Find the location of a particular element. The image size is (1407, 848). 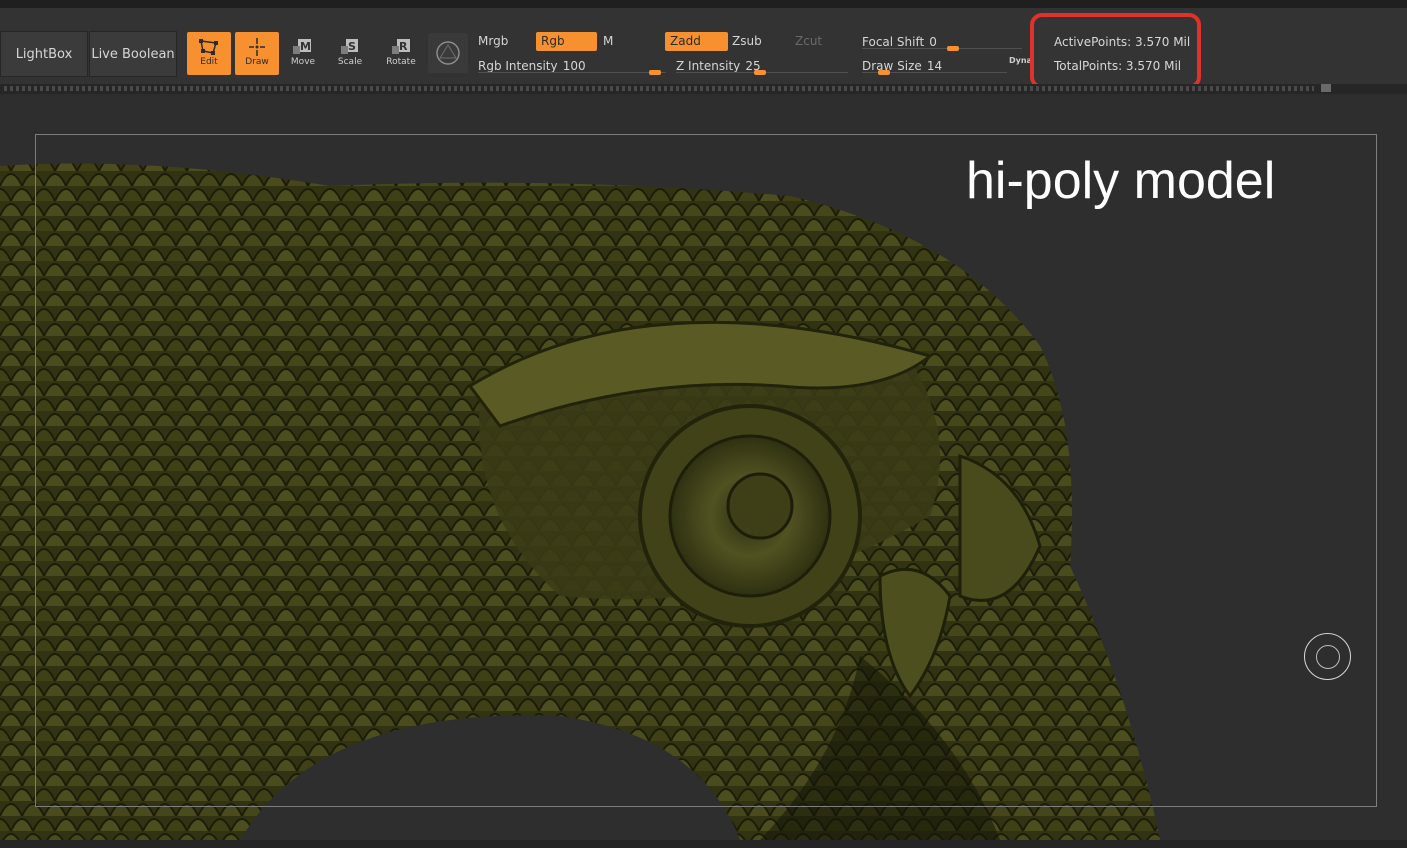

rgb-intensity-slider: Rgb Intensity 100 is located at coordinates (572, 65).